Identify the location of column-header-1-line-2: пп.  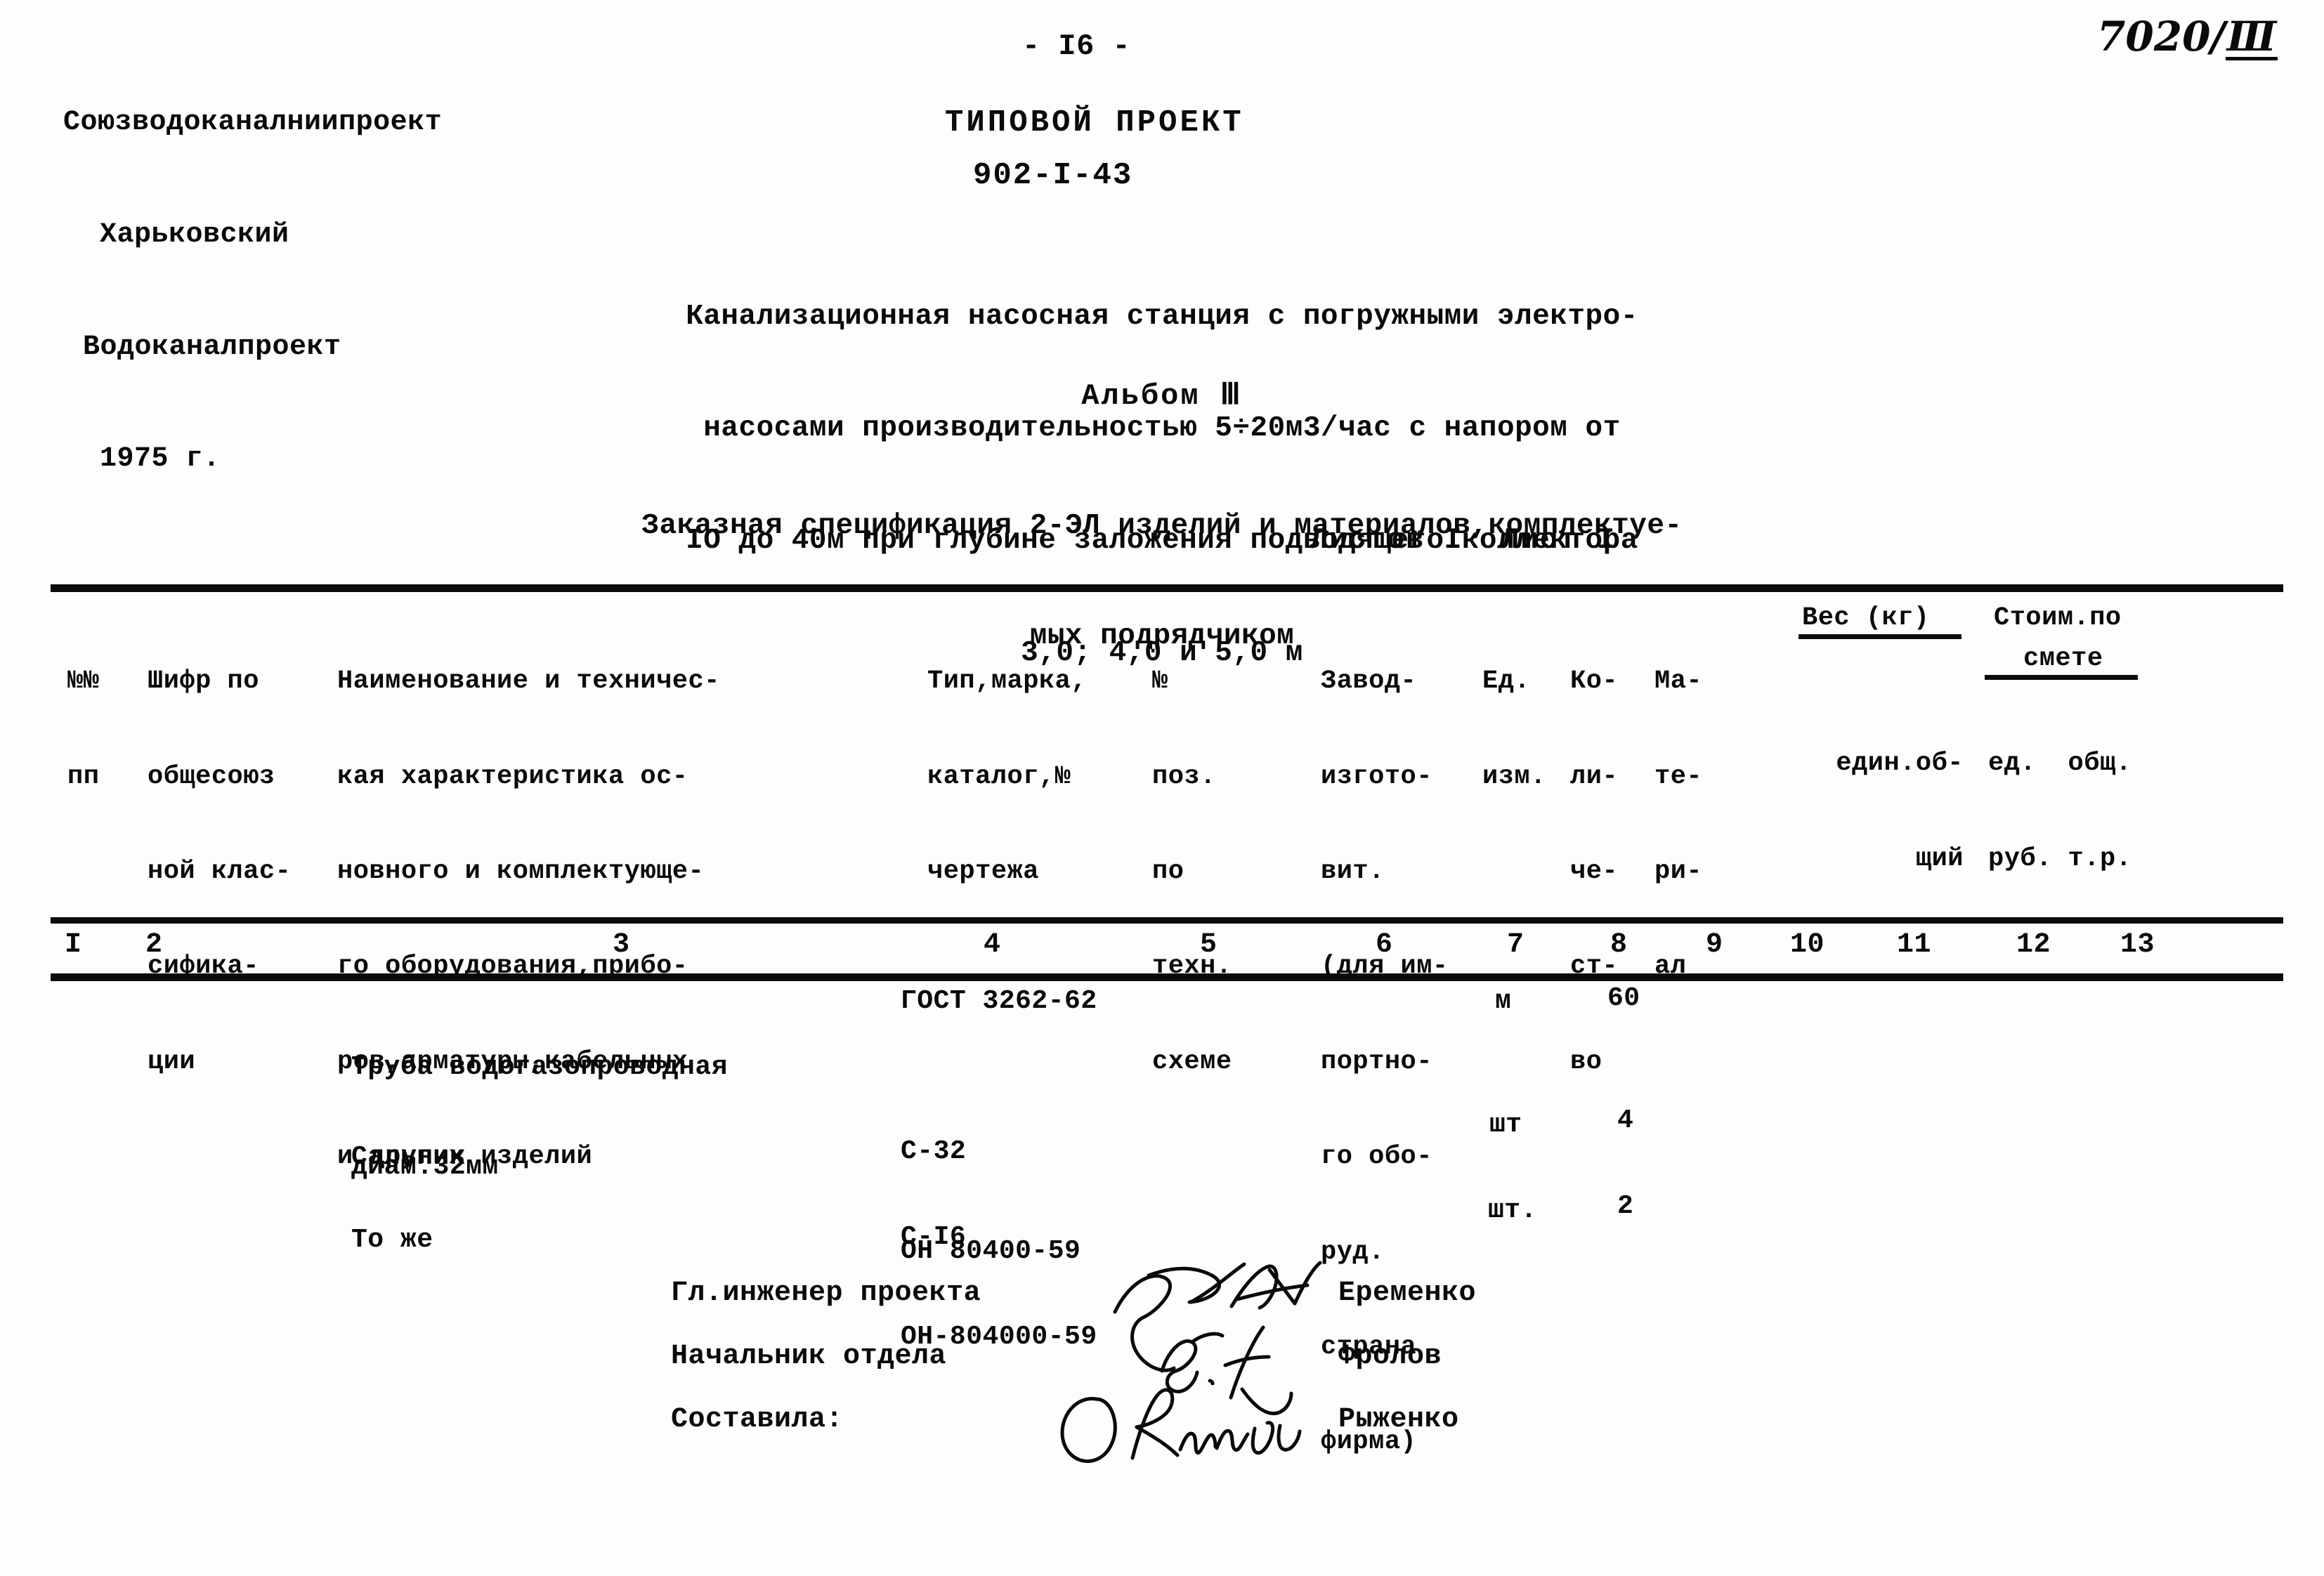
(83, 777).